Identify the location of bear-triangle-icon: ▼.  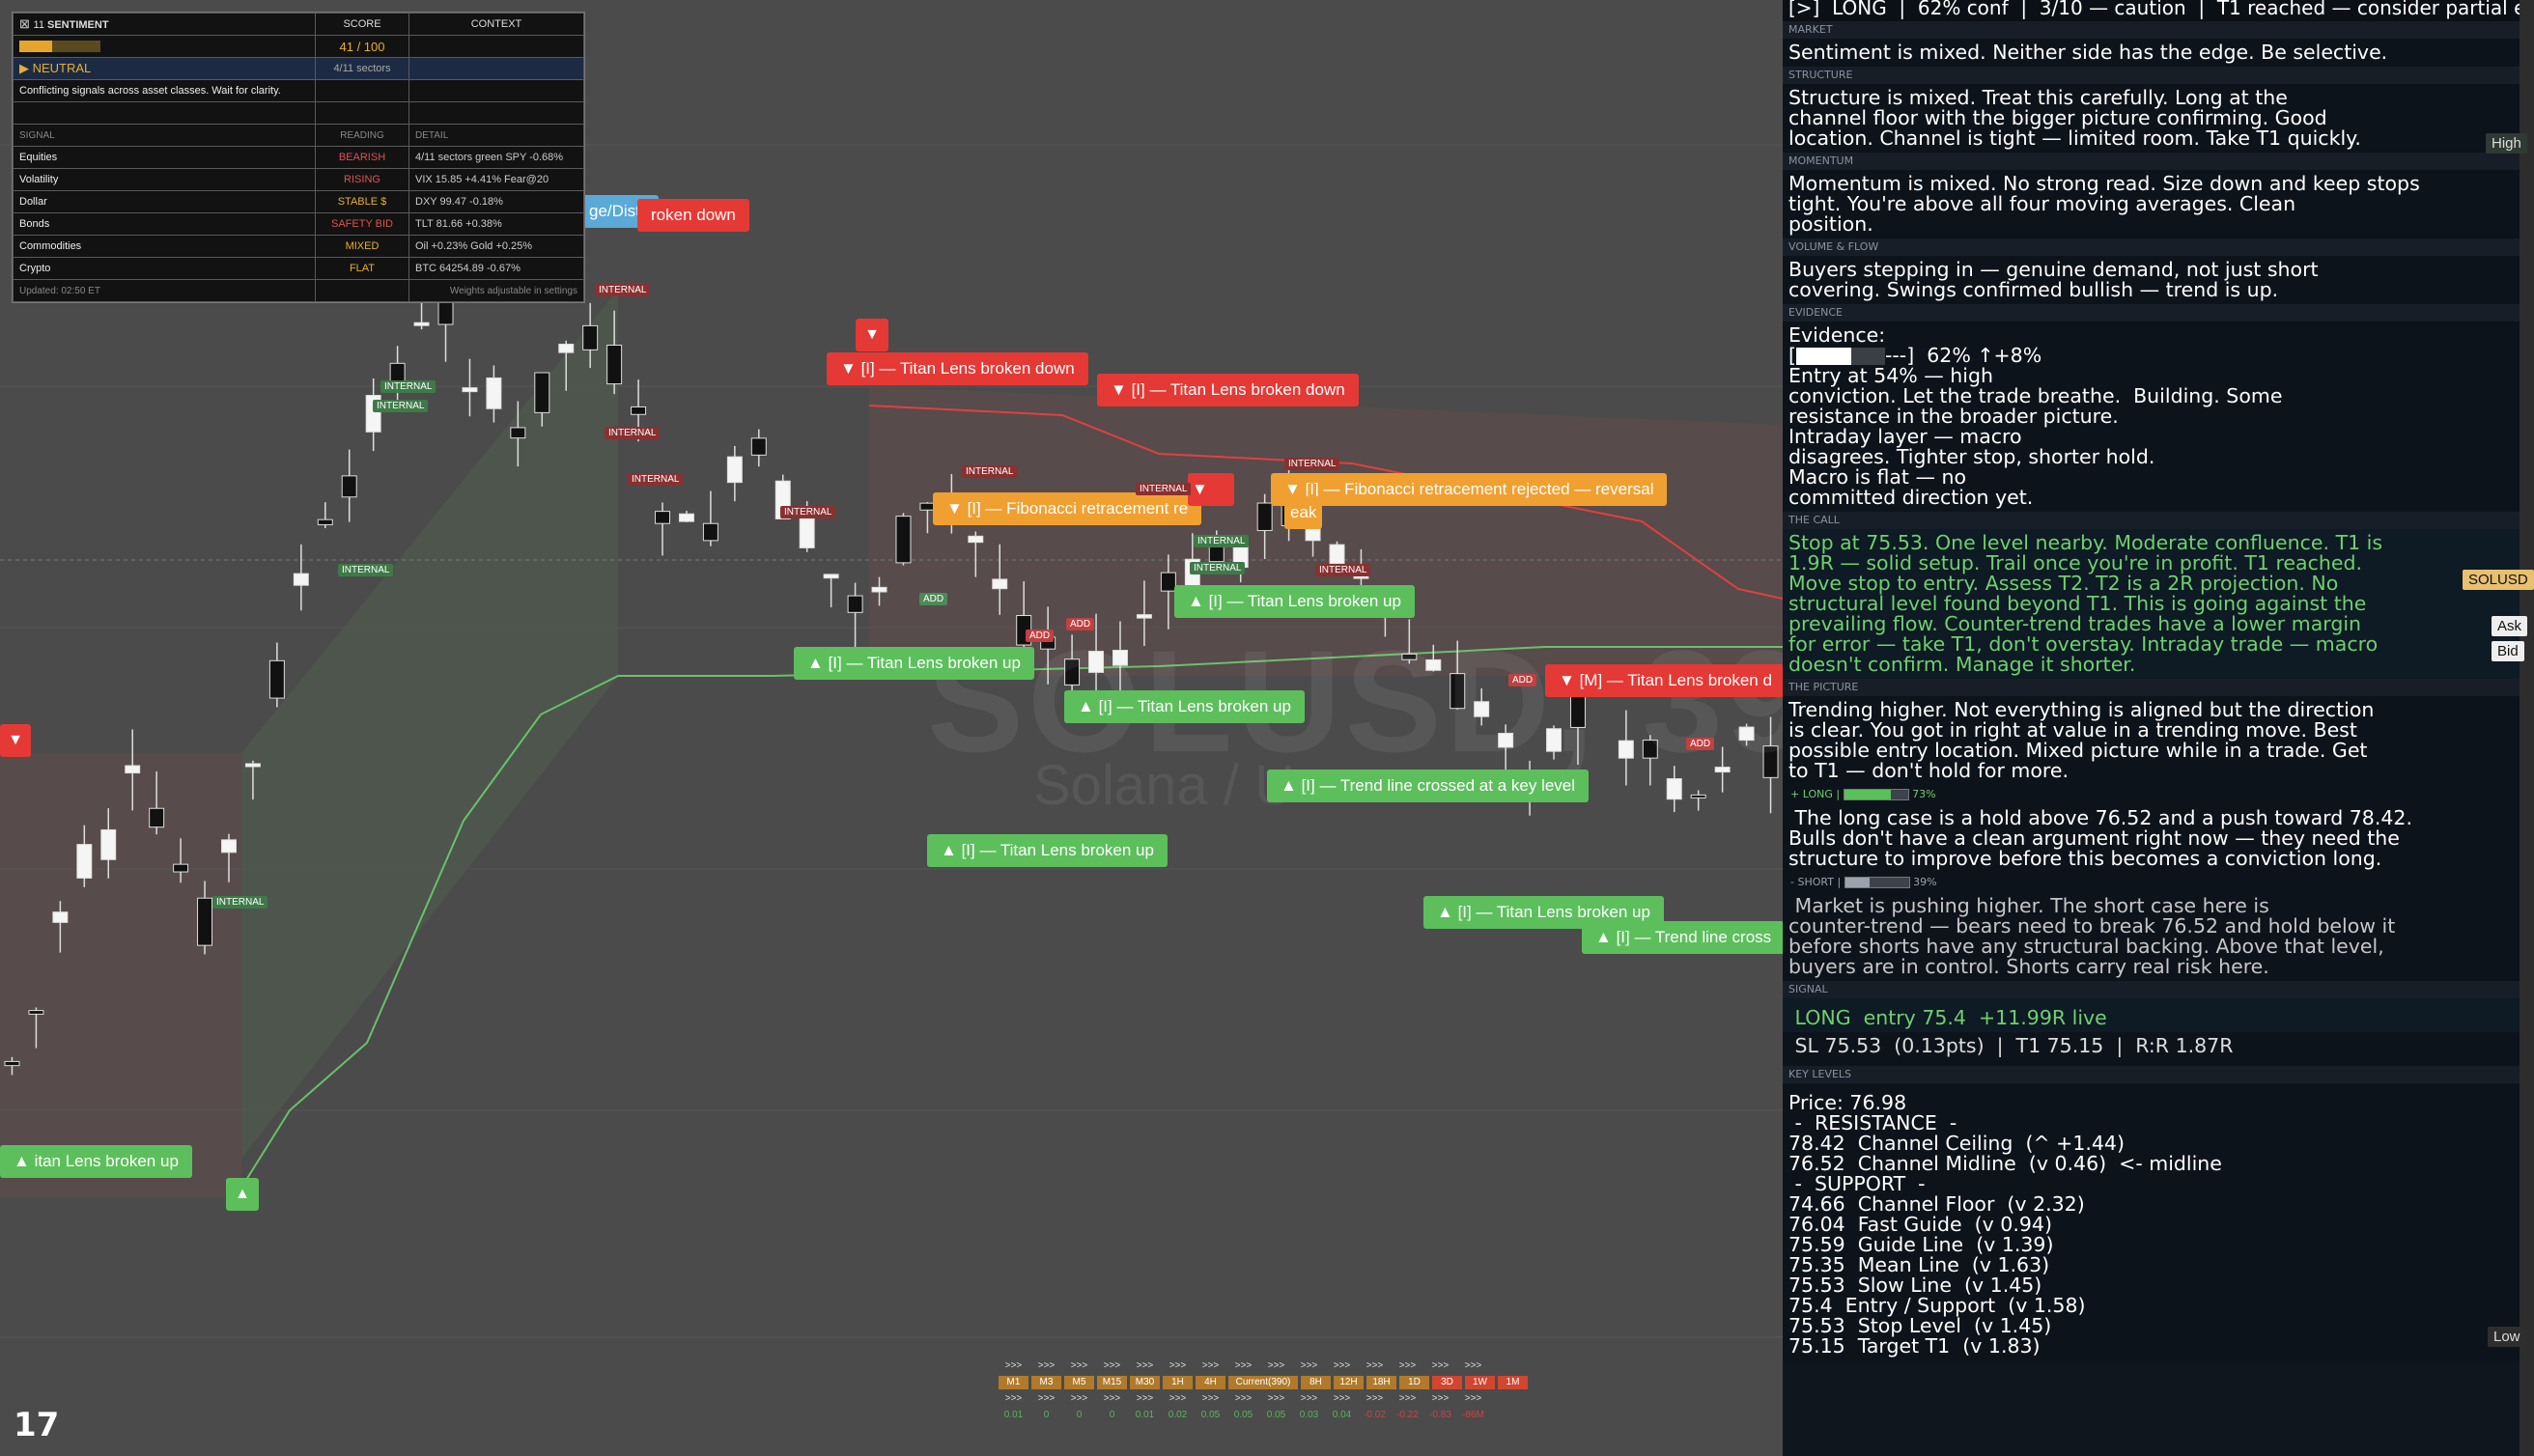
(872, 335).